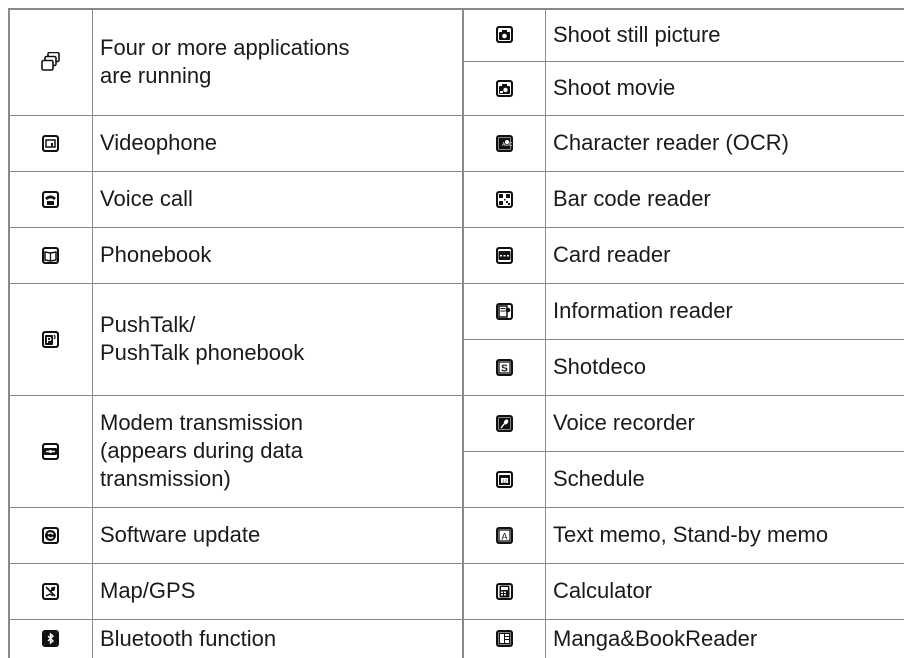 The width and height of the screenshot is (904, 658). I want to click on row-label: Character reader (OCR), so click(671, 142).